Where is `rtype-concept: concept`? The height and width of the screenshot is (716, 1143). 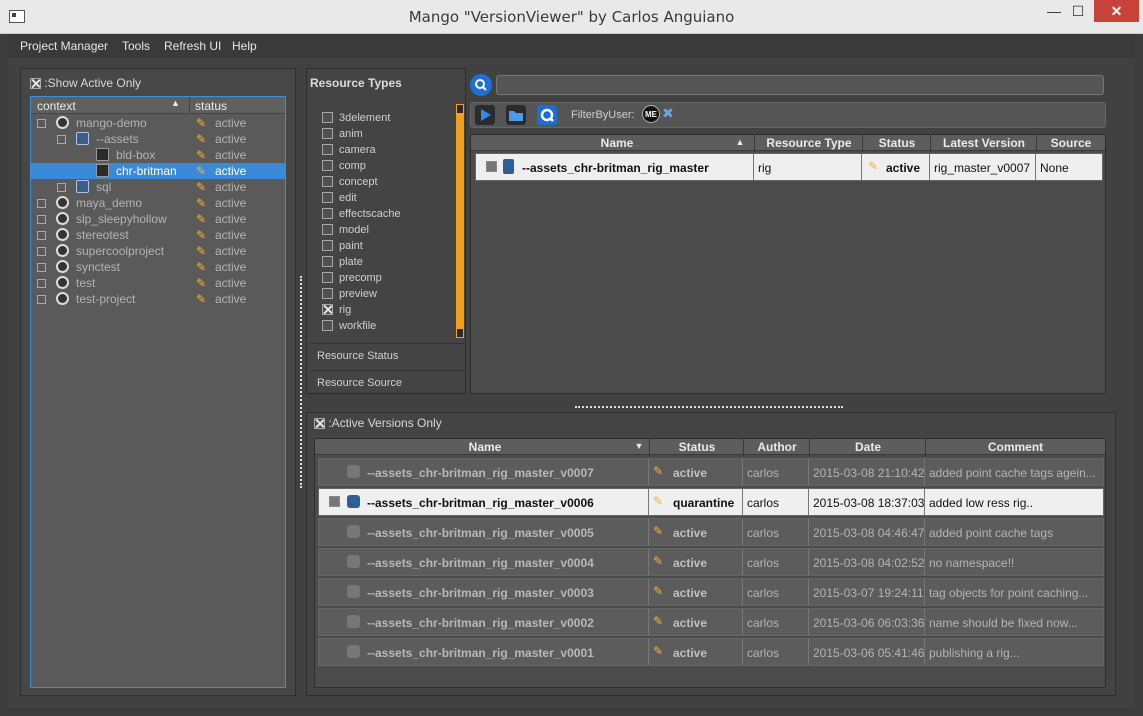
rtype-concept: concept is located at coordinates (350, 183).